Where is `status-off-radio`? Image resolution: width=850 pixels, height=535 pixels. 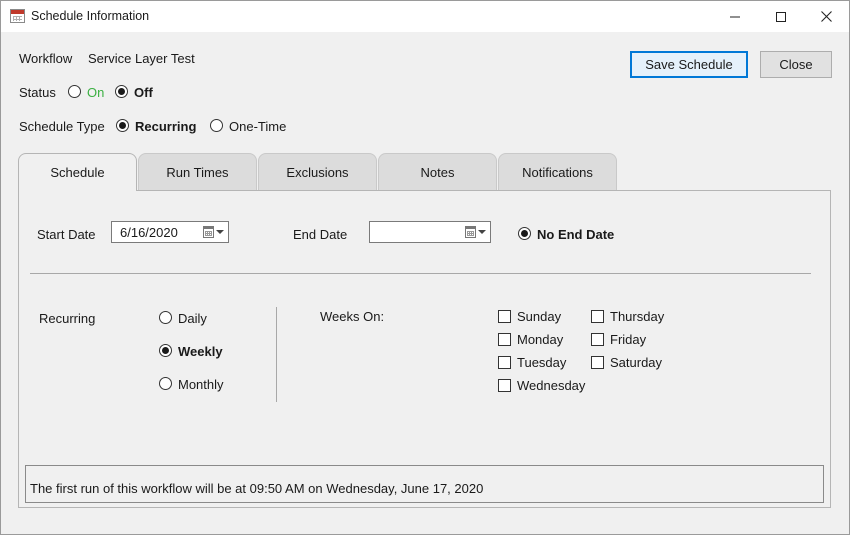 status-off-radio is located at coordinates (121, 91).